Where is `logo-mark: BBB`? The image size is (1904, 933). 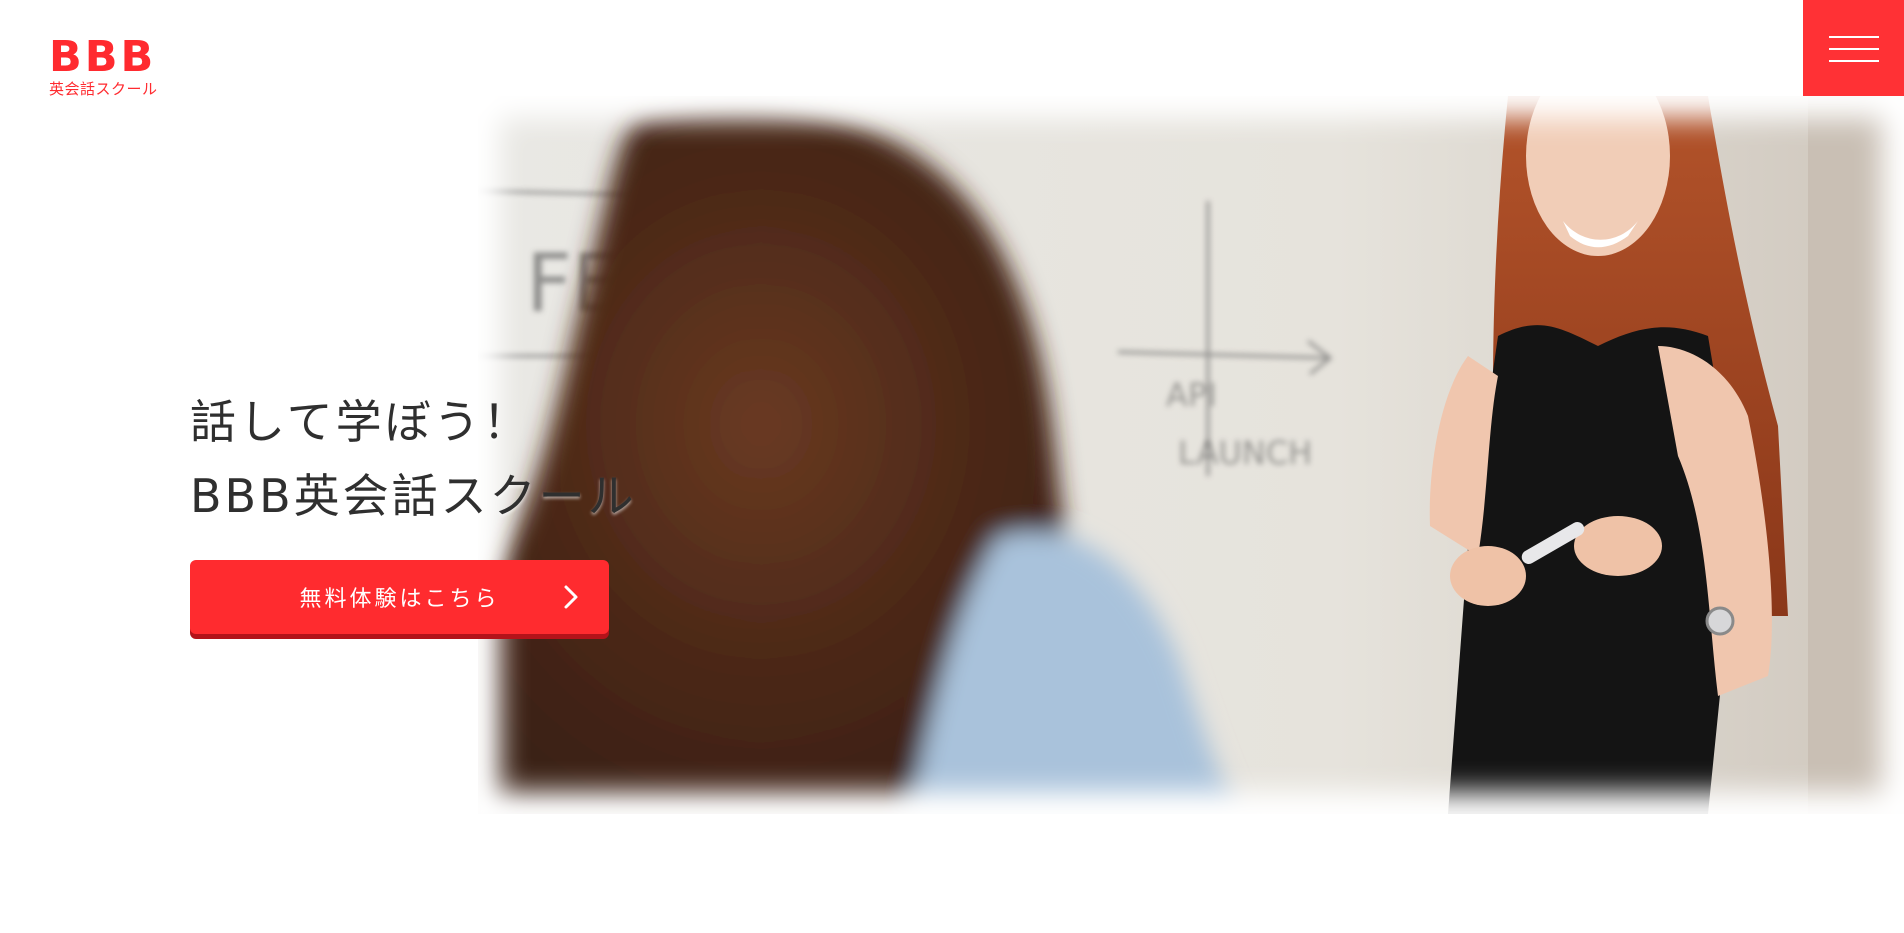 logo-mark: BBB is located at coordinates (103, 57).